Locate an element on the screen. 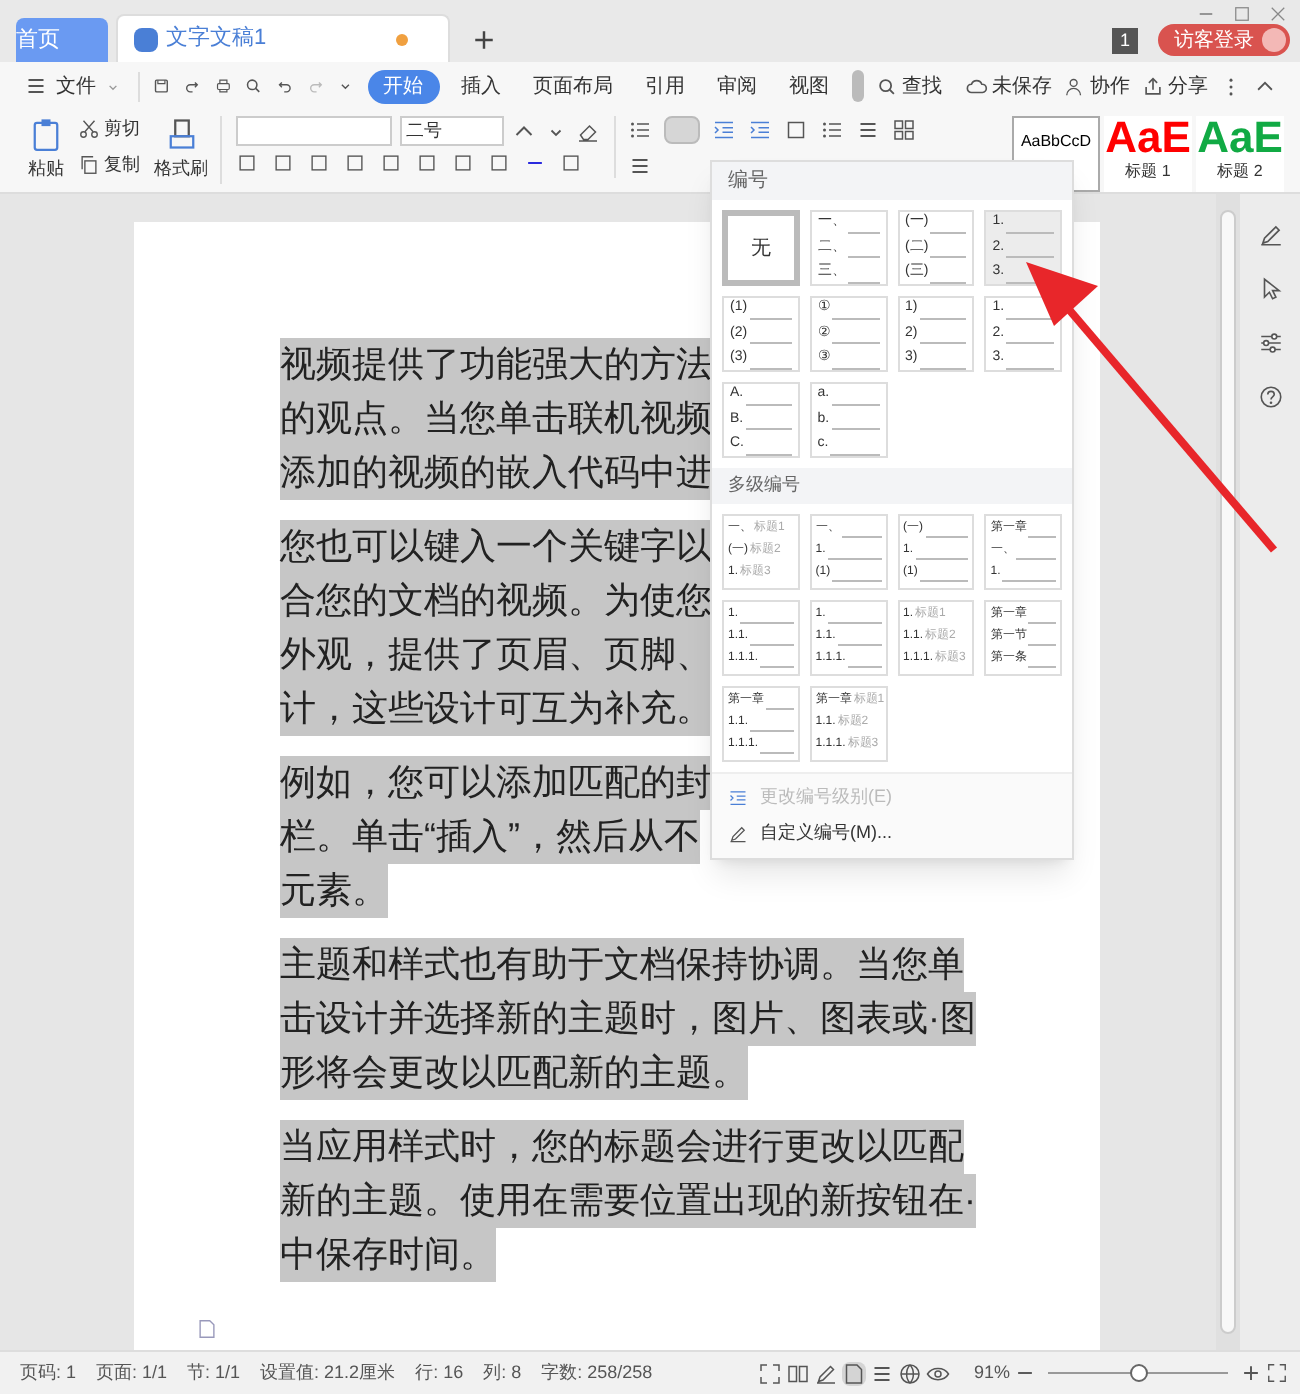 Image resolution: width=1300 pixels, height=1394 pixels. ribbon-tab: 视图 is located at coordinates (809, 86).